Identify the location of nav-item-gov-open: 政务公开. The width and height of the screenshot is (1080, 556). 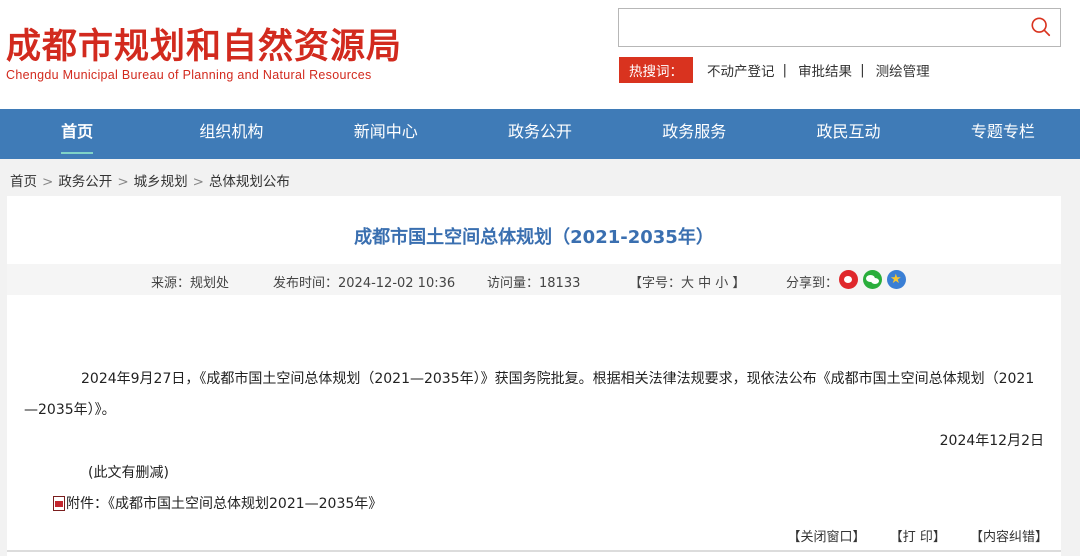
(540, 134).